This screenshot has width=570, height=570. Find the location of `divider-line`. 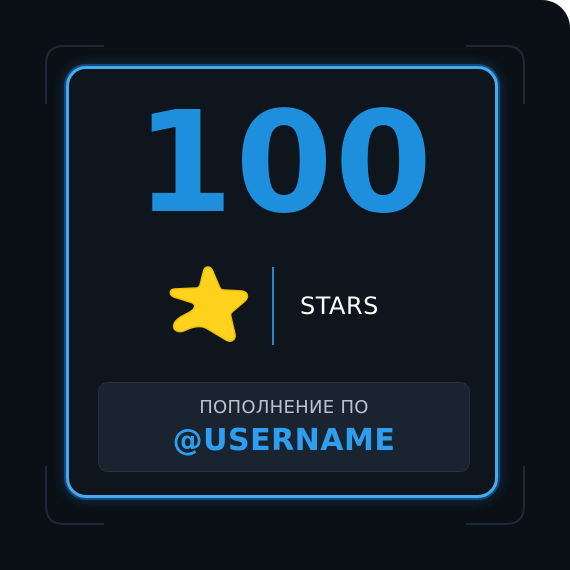

divider-line is located at coordinates (273, 306).